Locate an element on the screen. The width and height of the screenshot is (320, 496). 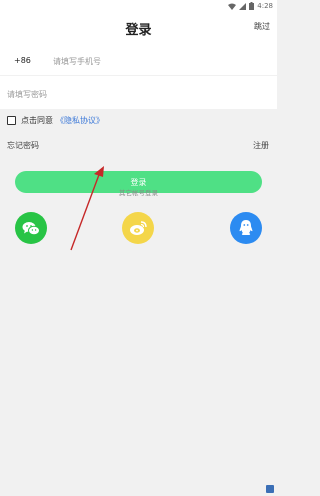
privacy-link: 《隐私协议》 is located at coordinates (80, 120).